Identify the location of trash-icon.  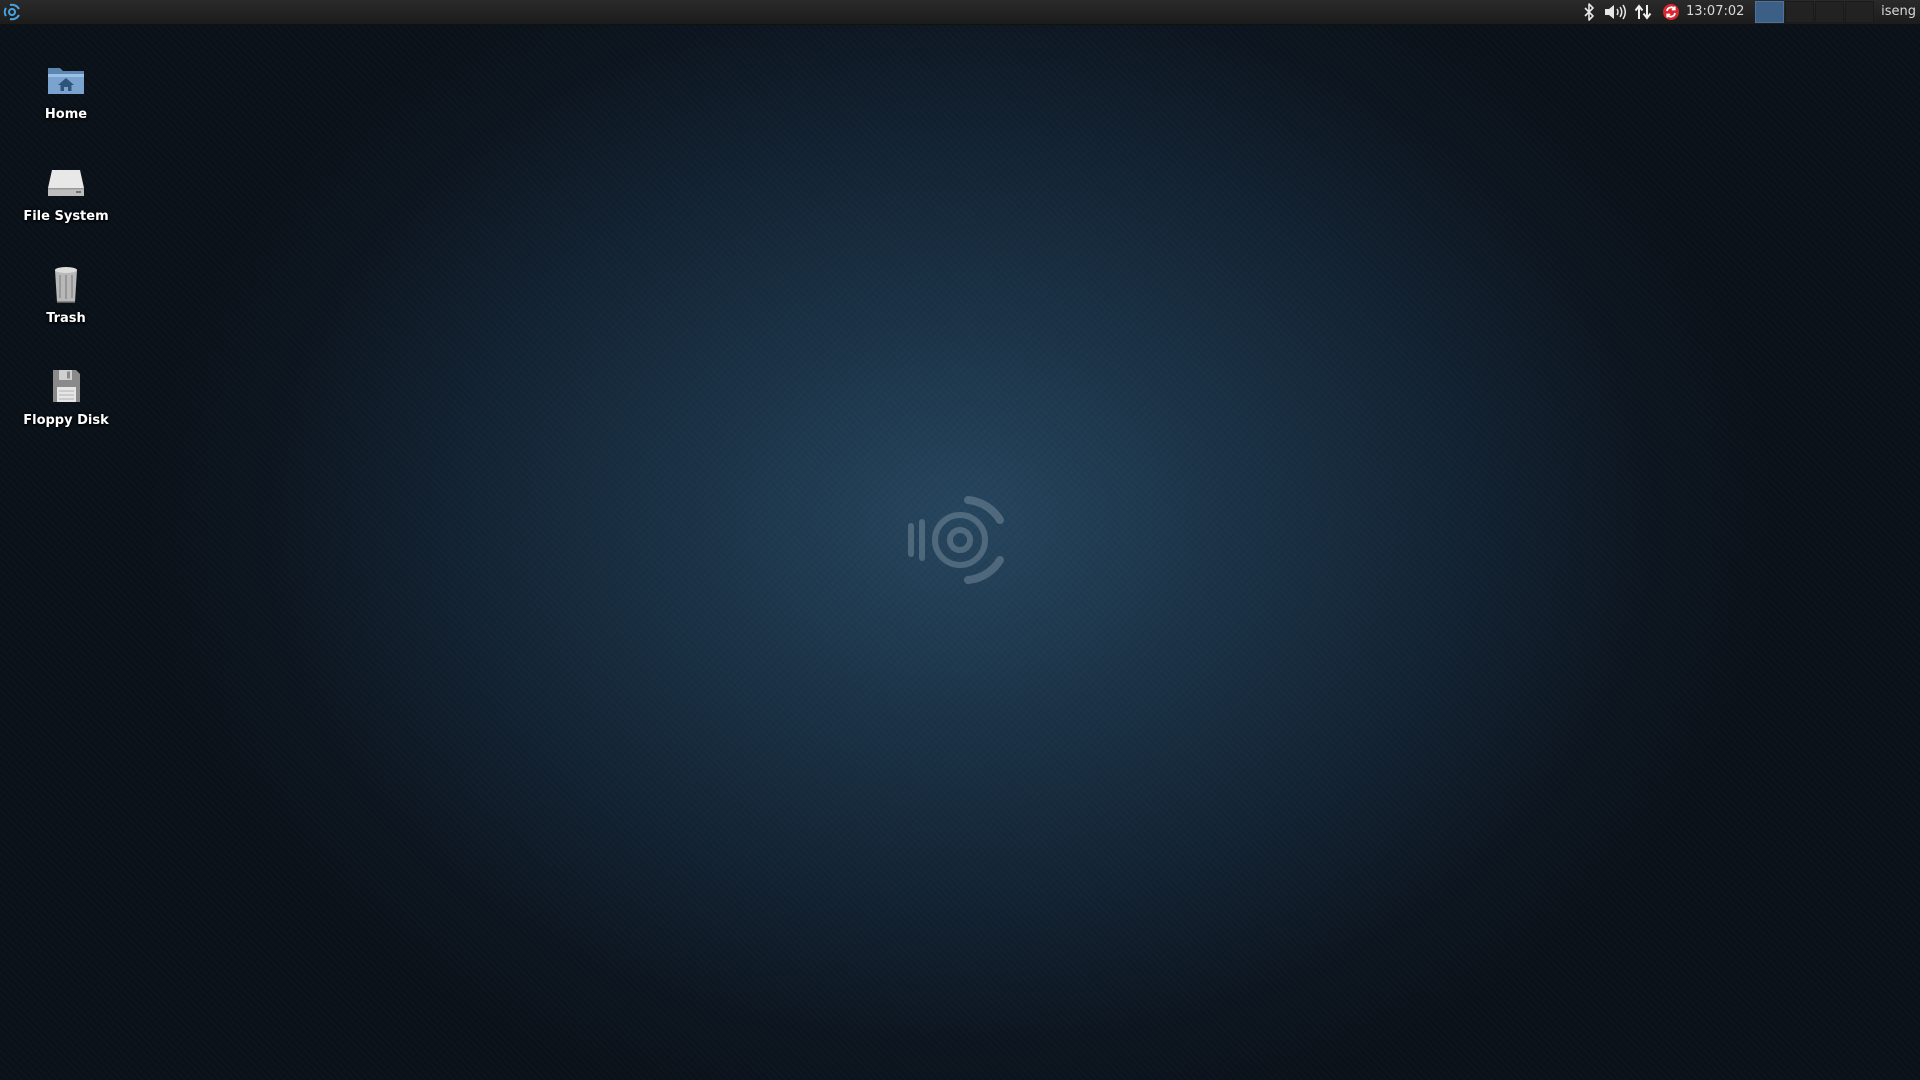
(66, 284).